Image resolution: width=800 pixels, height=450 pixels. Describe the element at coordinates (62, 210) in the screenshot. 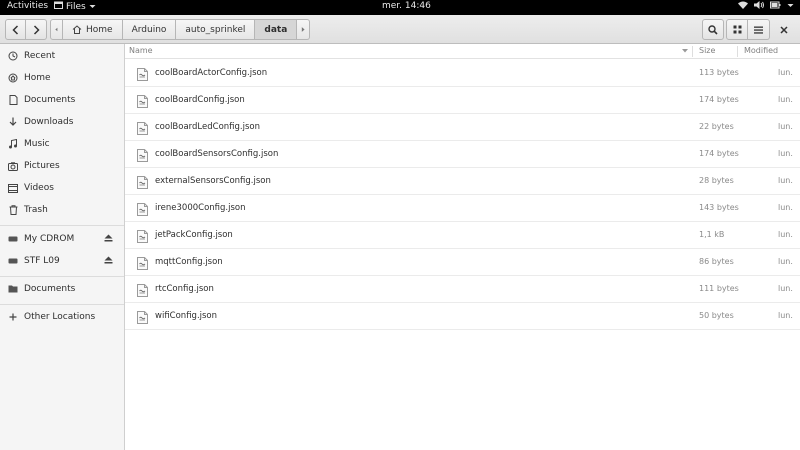

I see `sidebar-item-trash: Trash` at that location.